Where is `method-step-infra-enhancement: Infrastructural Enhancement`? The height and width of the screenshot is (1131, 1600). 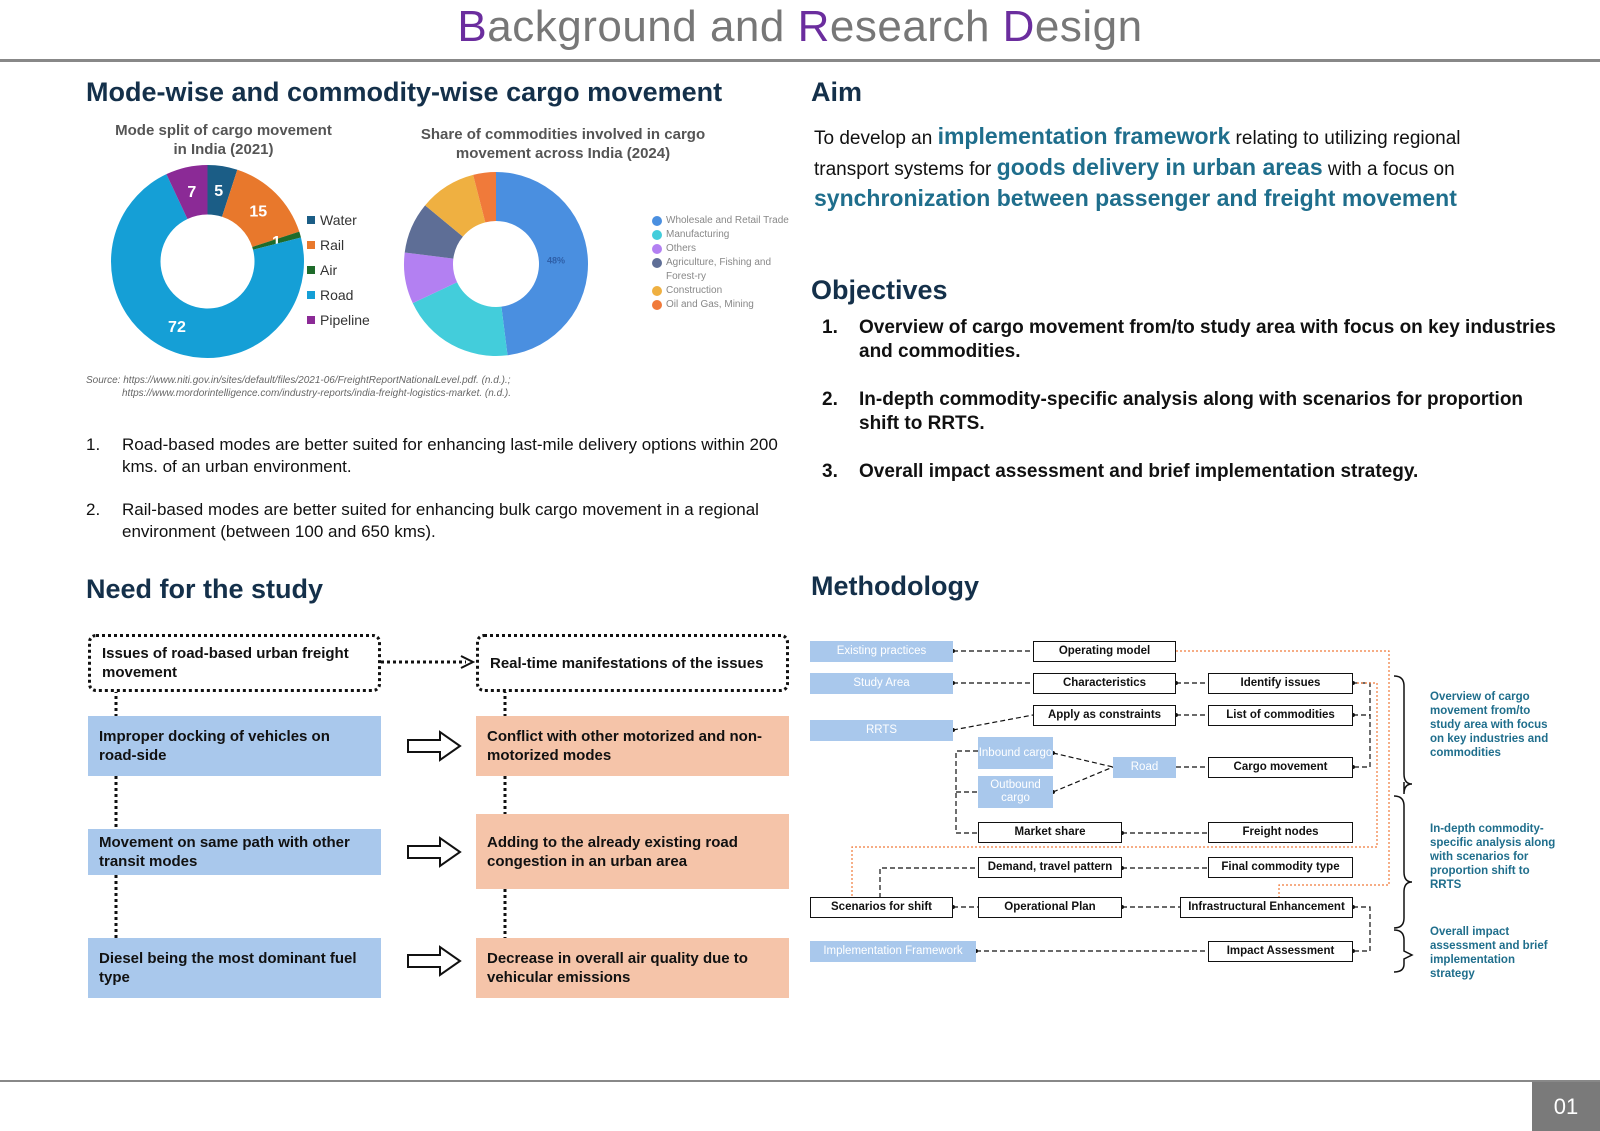 method-step-infra-enhancement: Infrastructural Enhancement is located at coordinates (1266, 907).